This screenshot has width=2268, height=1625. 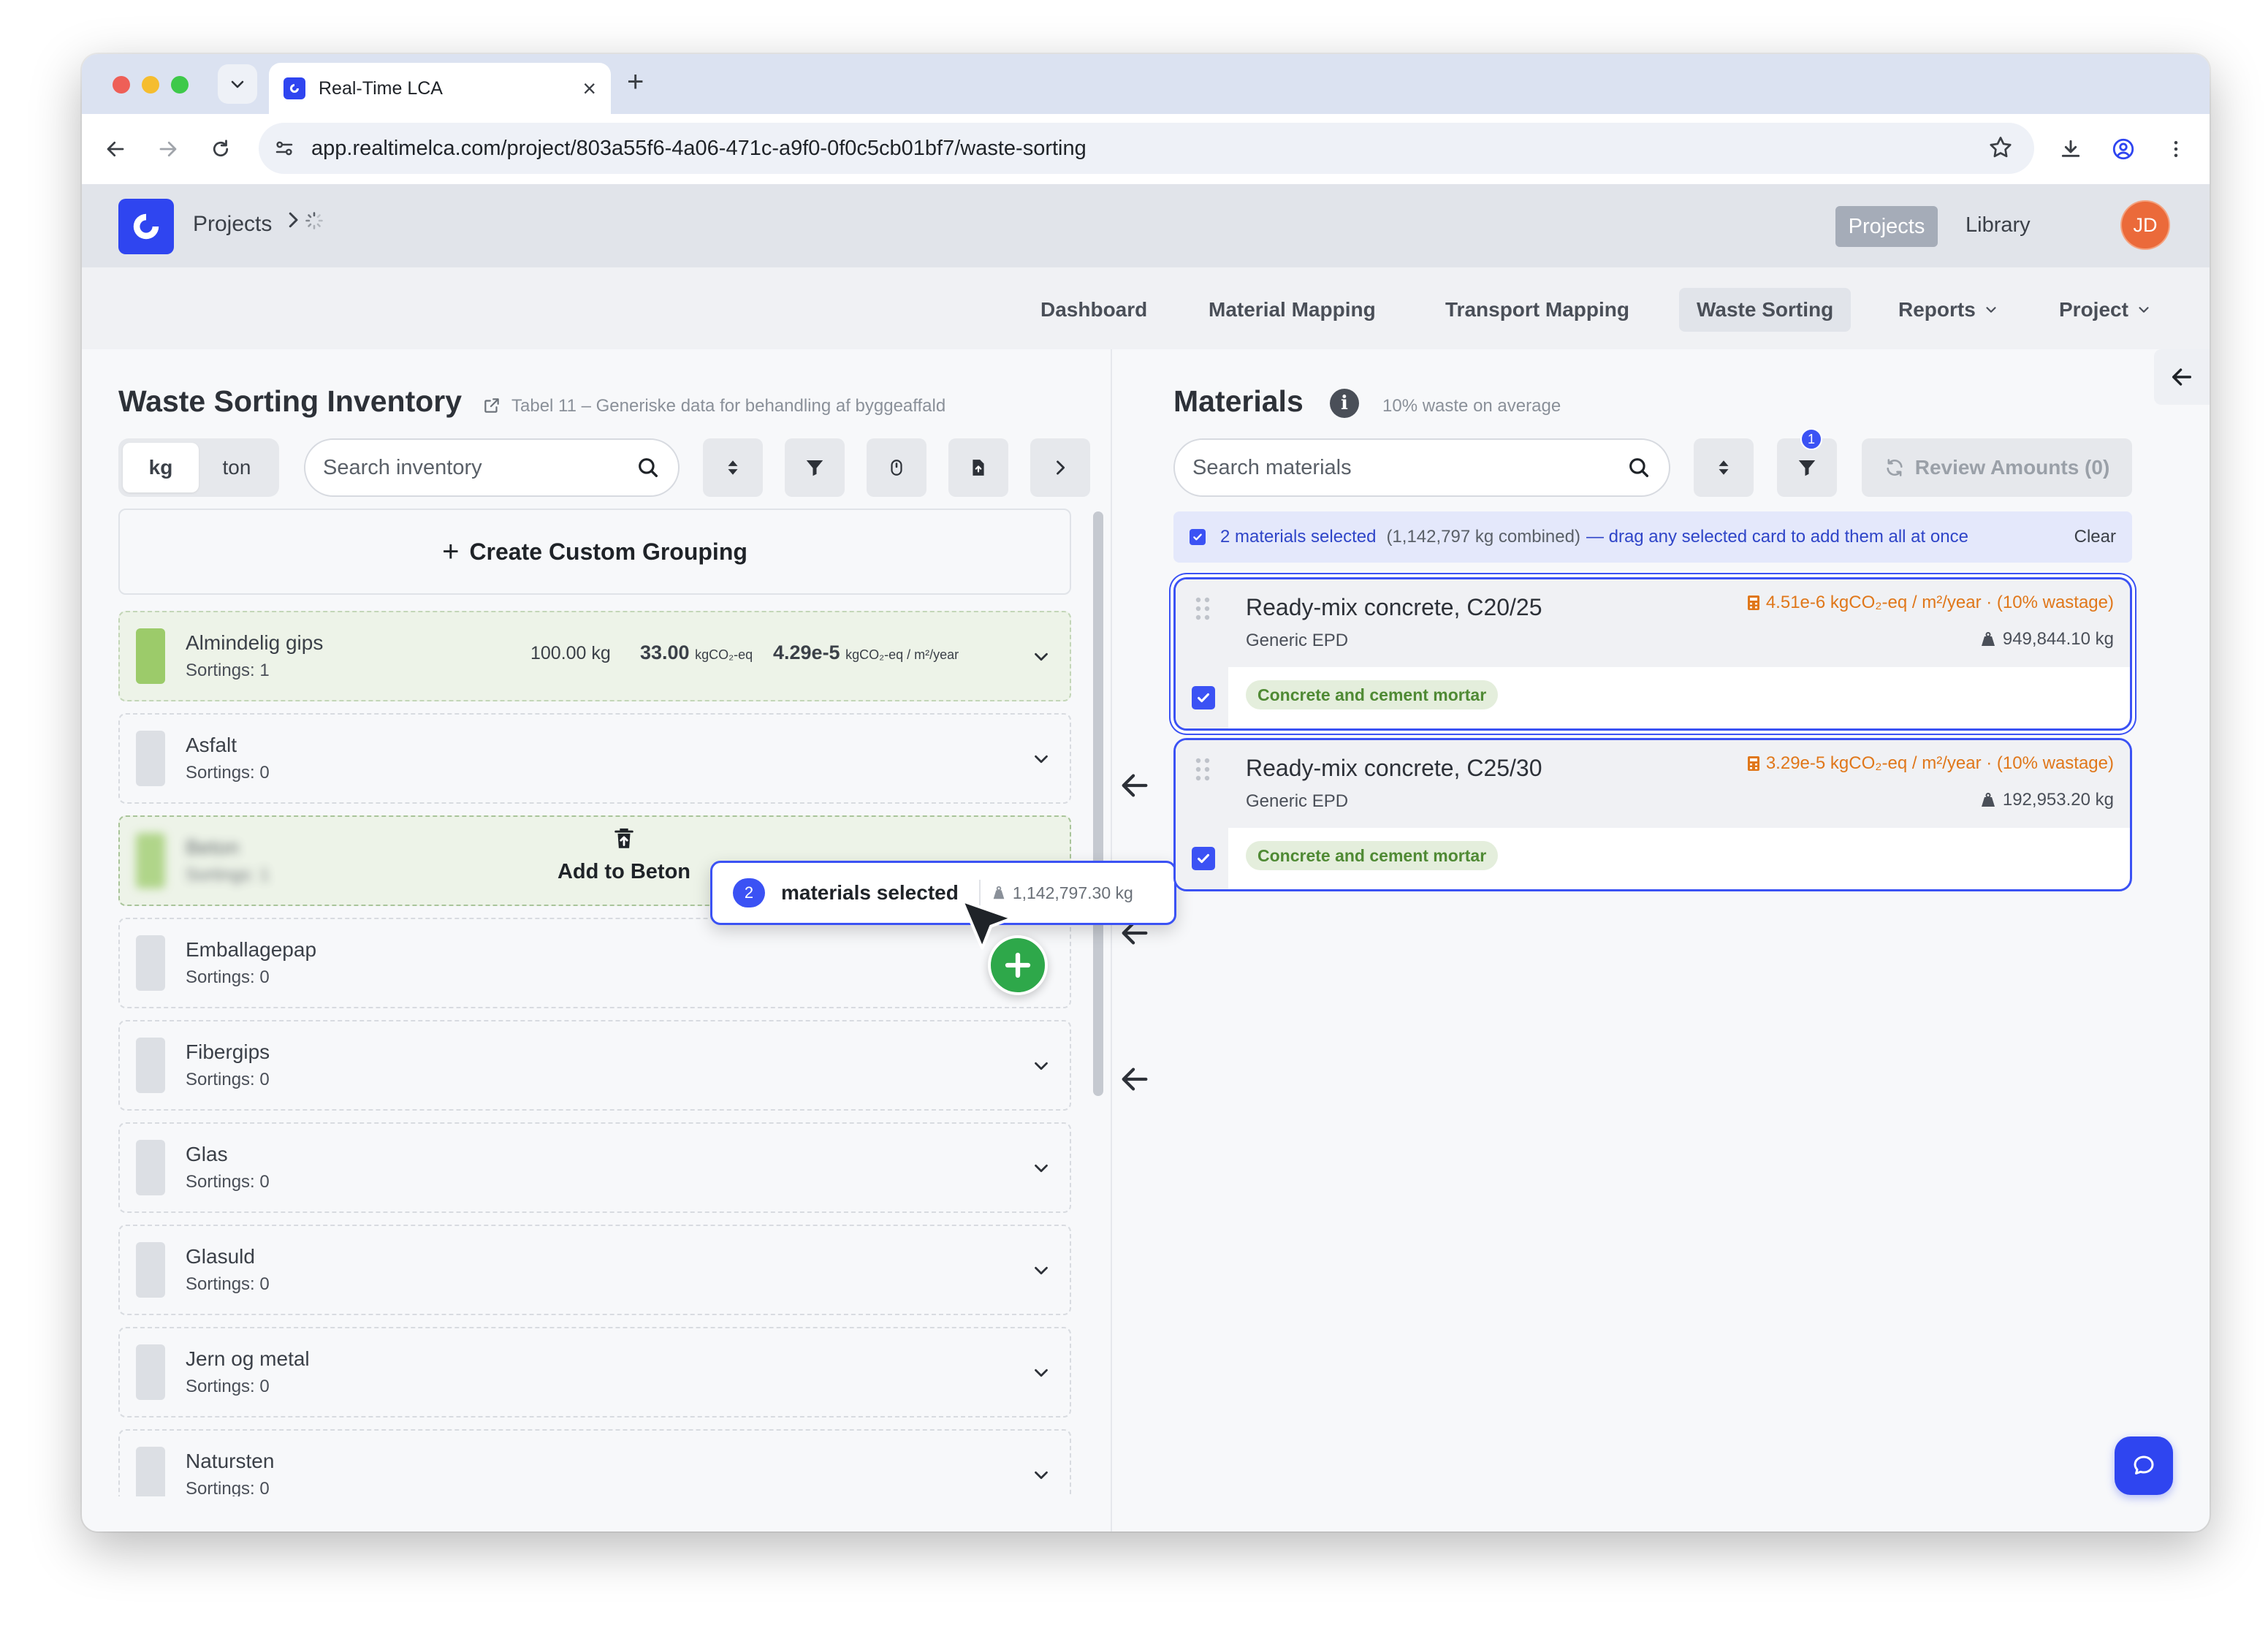 What do you see at coordinates (1098, 803) in the screenshot?
I see `inventory-scrollbar` at bounding box center [1098, 803].